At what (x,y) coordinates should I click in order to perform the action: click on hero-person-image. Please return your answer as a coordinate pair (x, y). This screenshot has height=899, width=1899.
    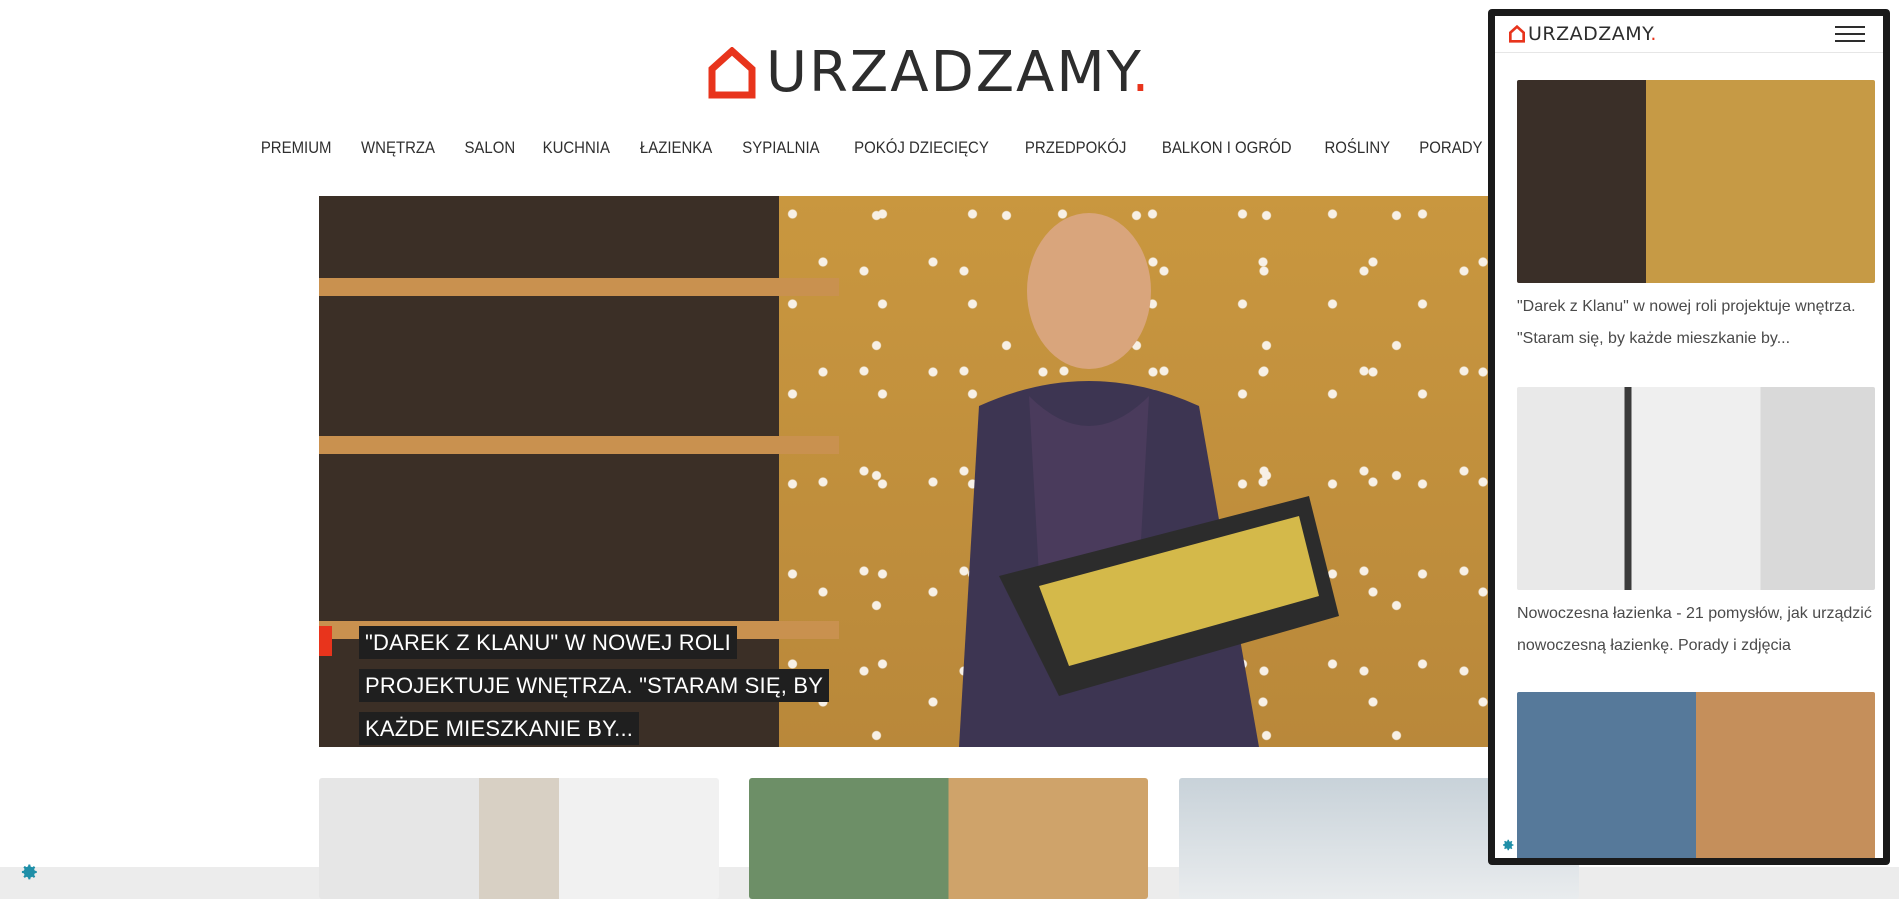
    Looking at the image, I should click on (1149, 480).